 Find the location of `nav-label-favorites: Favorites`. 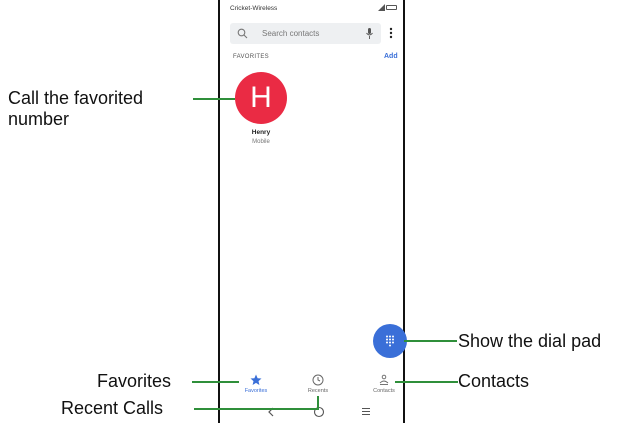

nav-label-favorites: Favorites is located at coordinates (256, 391).